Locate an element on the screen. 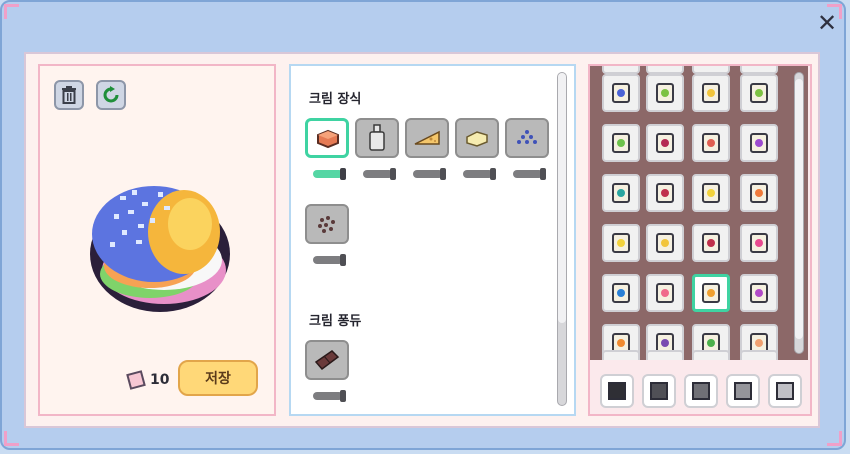 The image size is (850, 454). coin-counter: 10 is located at coordinates (148, 380).